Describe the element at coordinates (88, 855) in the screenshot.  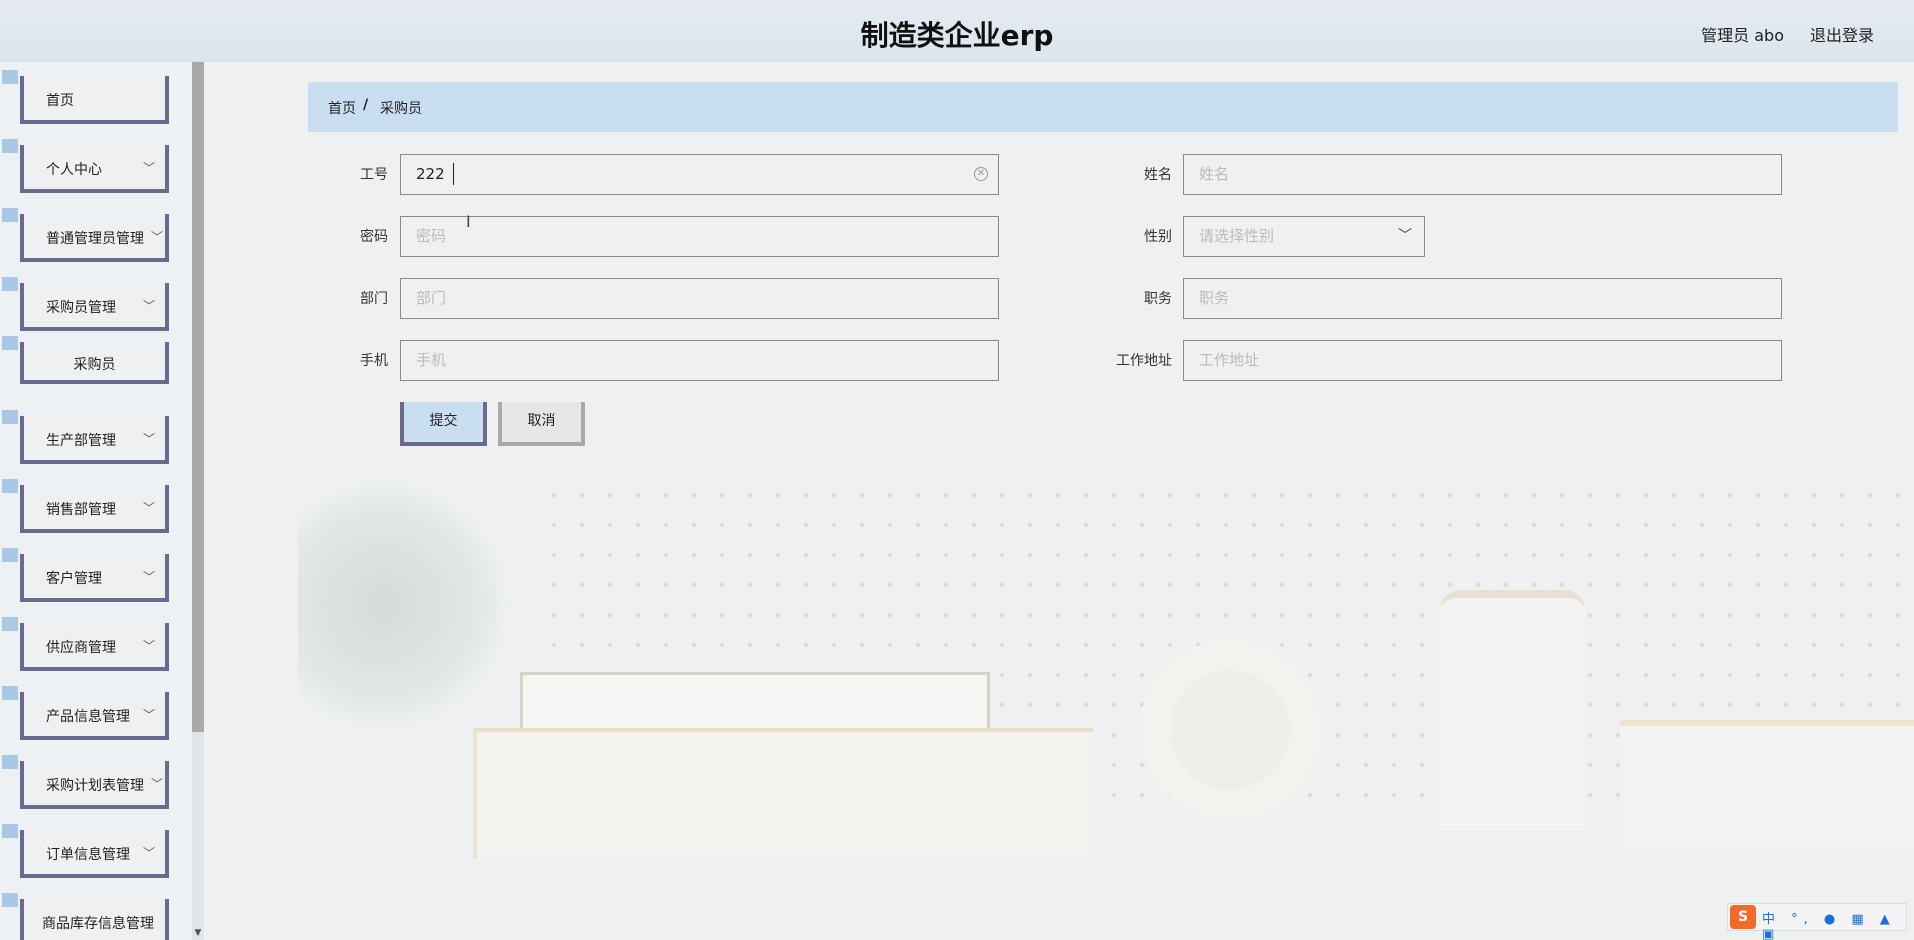
I see `sidebar-item-label: 订单信息管理` at that location.